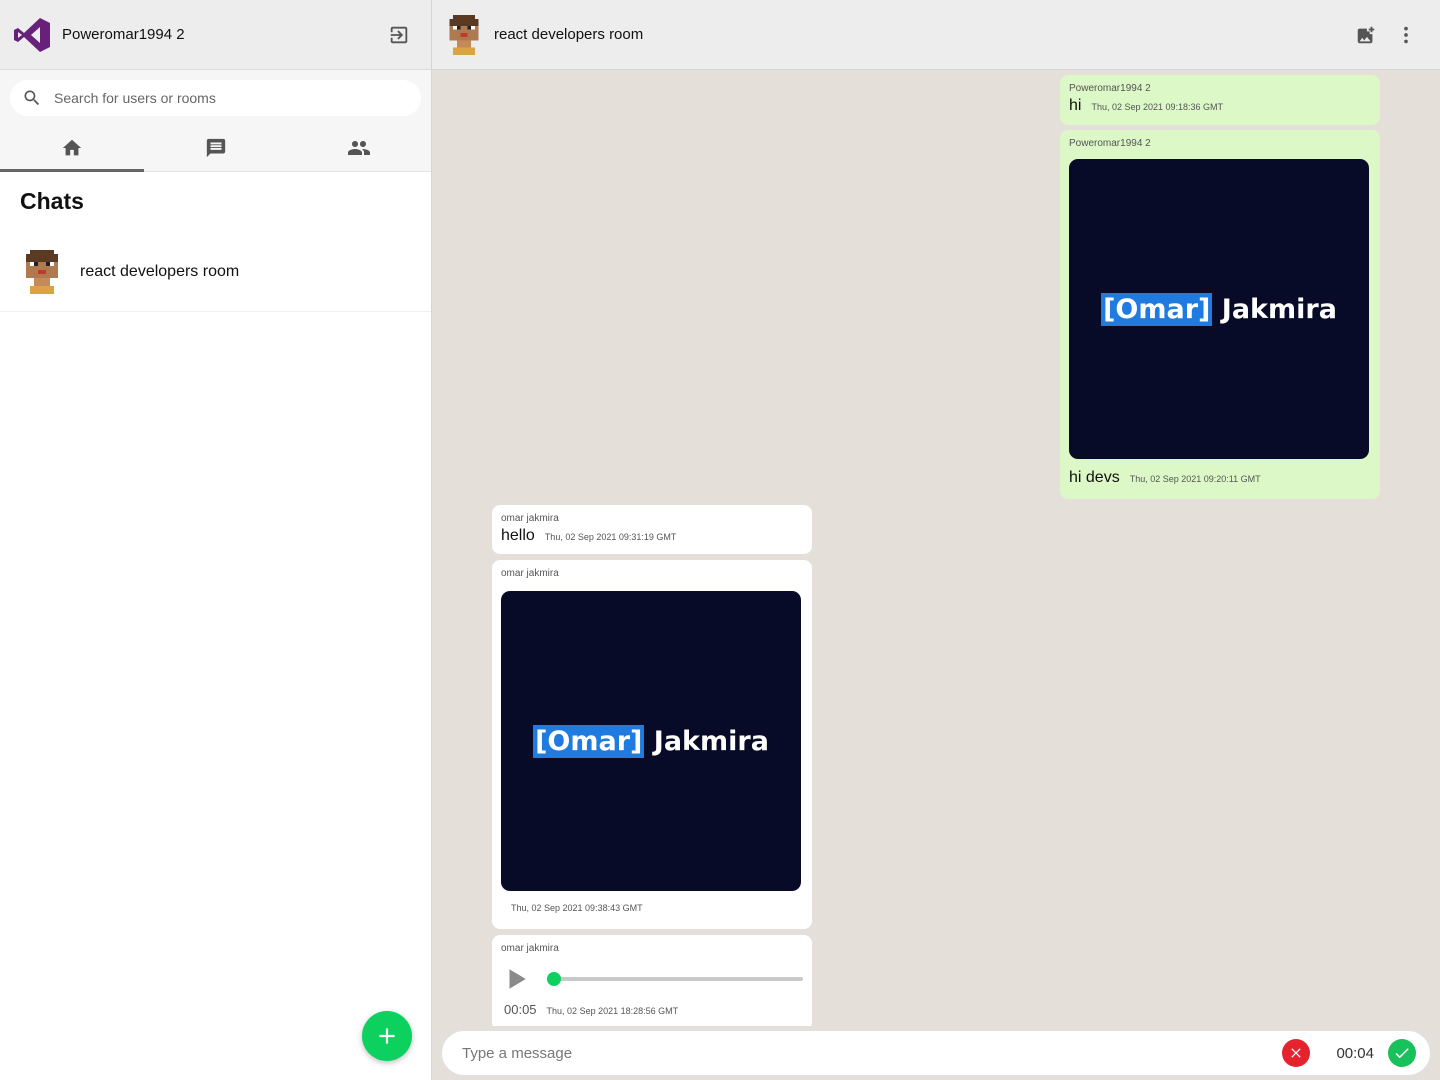 Image resolution: width=1440 pixels, height=1080 pixels. I want to click on message-text: hello, so click(518, 535).